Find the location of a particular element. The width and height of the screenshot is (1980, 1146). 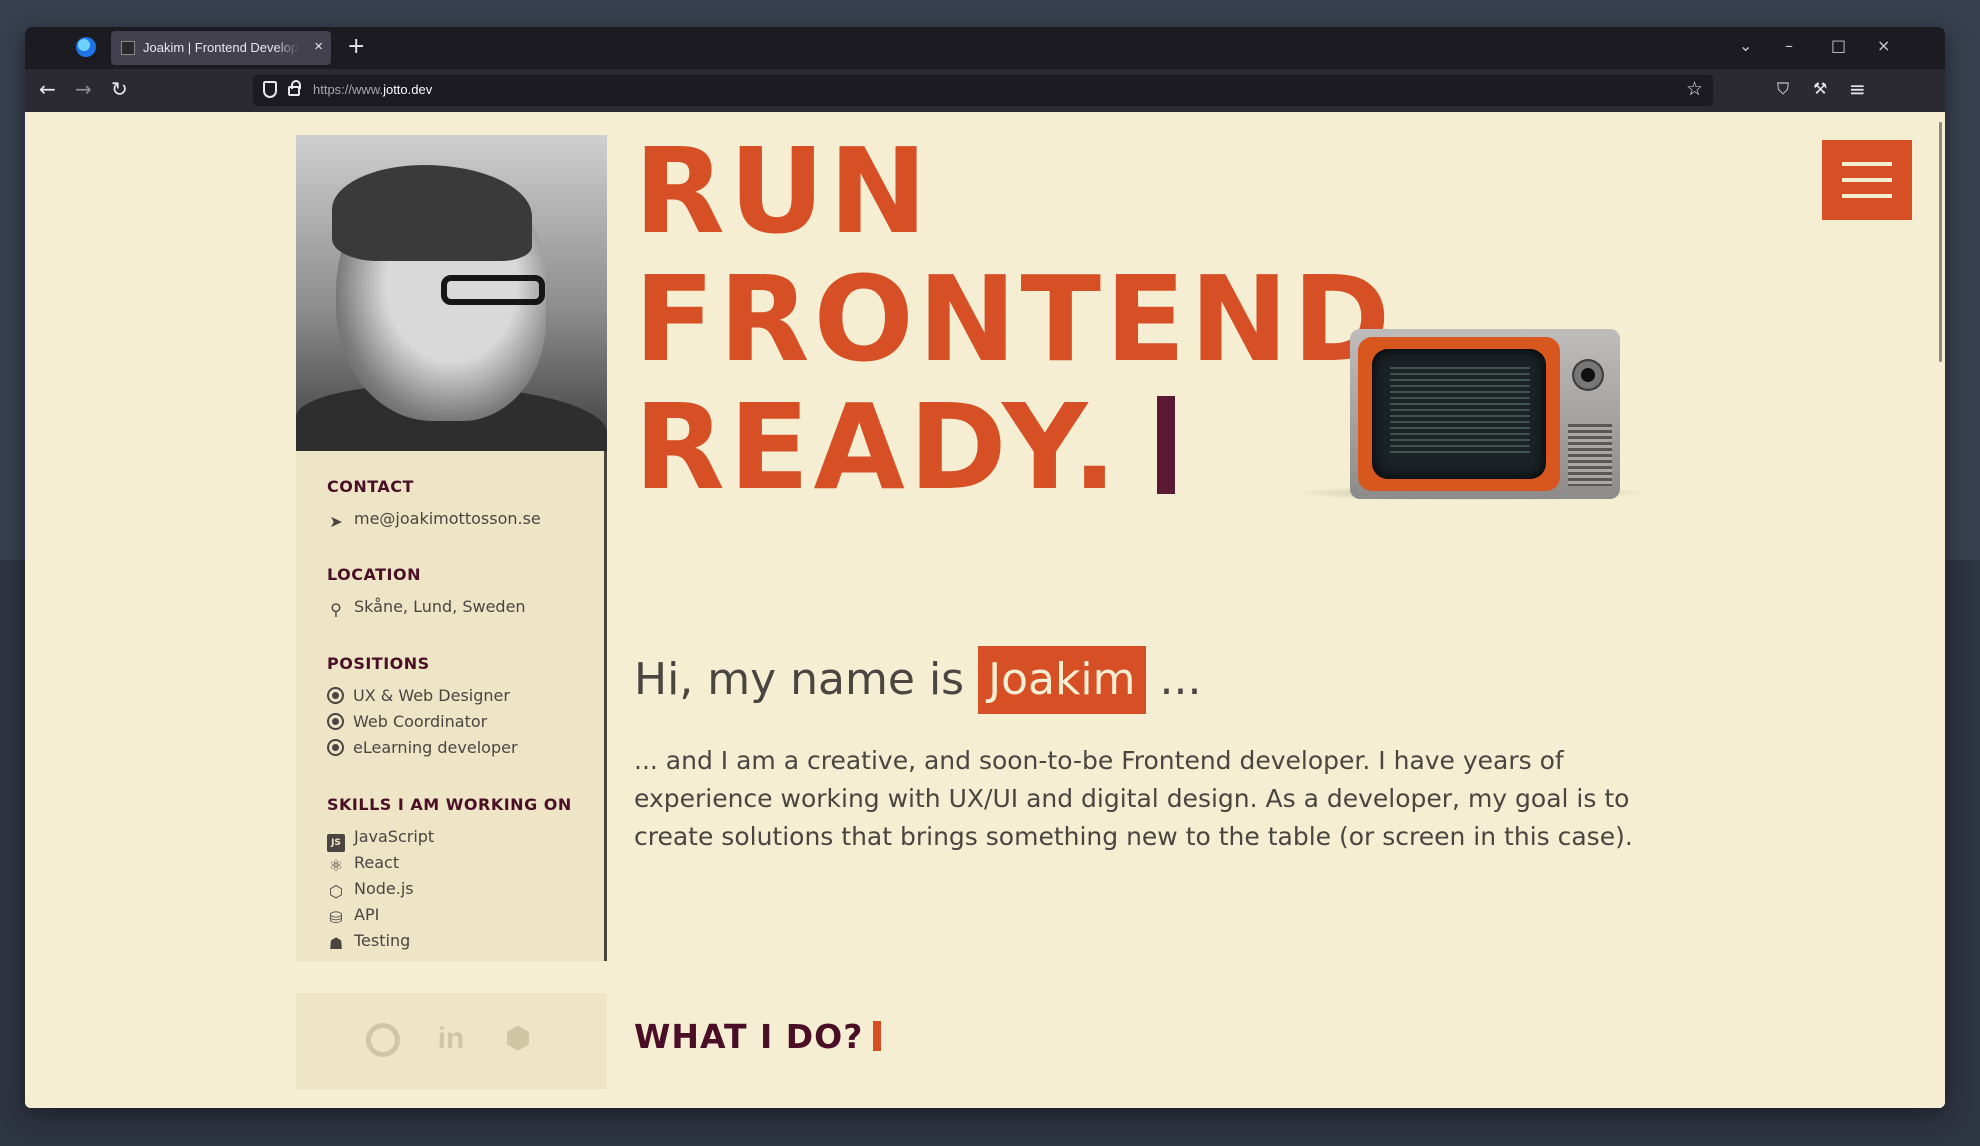

navigation-toolbar: ← → ↻ https://www.jotto.dev ☆ ⛉ ⚒ ≡ is located at coordinates (985, 90).